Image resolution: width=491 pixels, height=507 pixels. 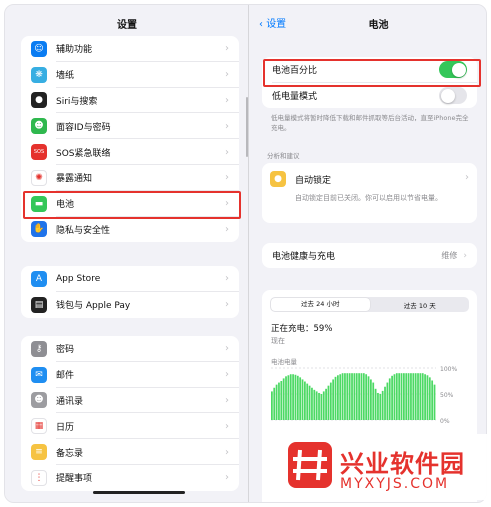 What do you see at coordinates (395, 484) in the screenshot?
I see `watermark-en-text: MYXYJS.COM` at bounding box center [395, 484].